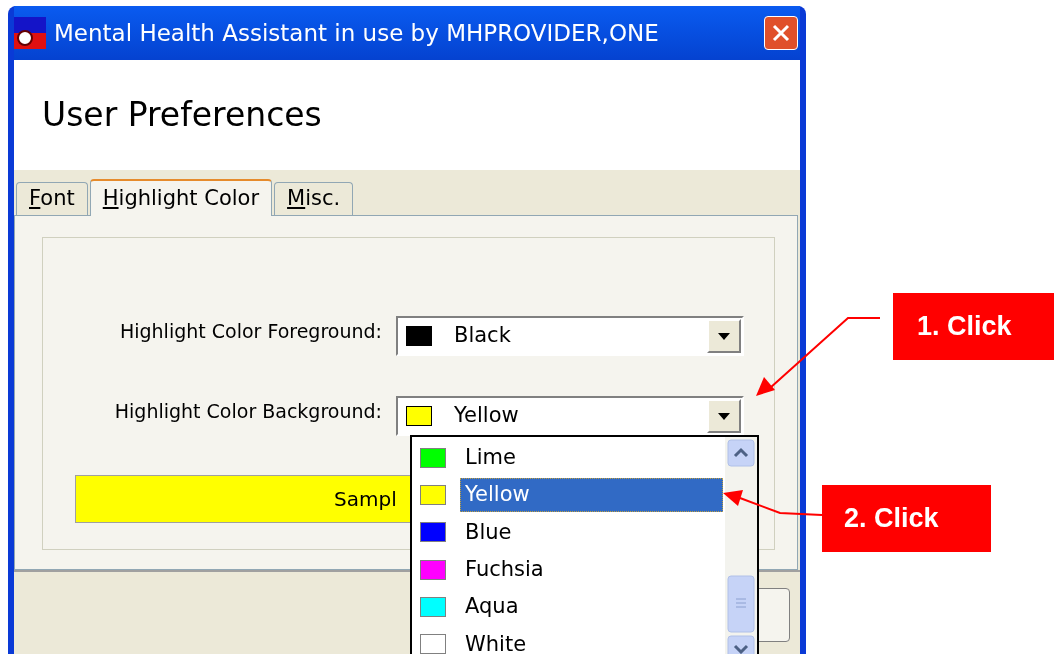  I want to click on close-button, so click(781, 33).